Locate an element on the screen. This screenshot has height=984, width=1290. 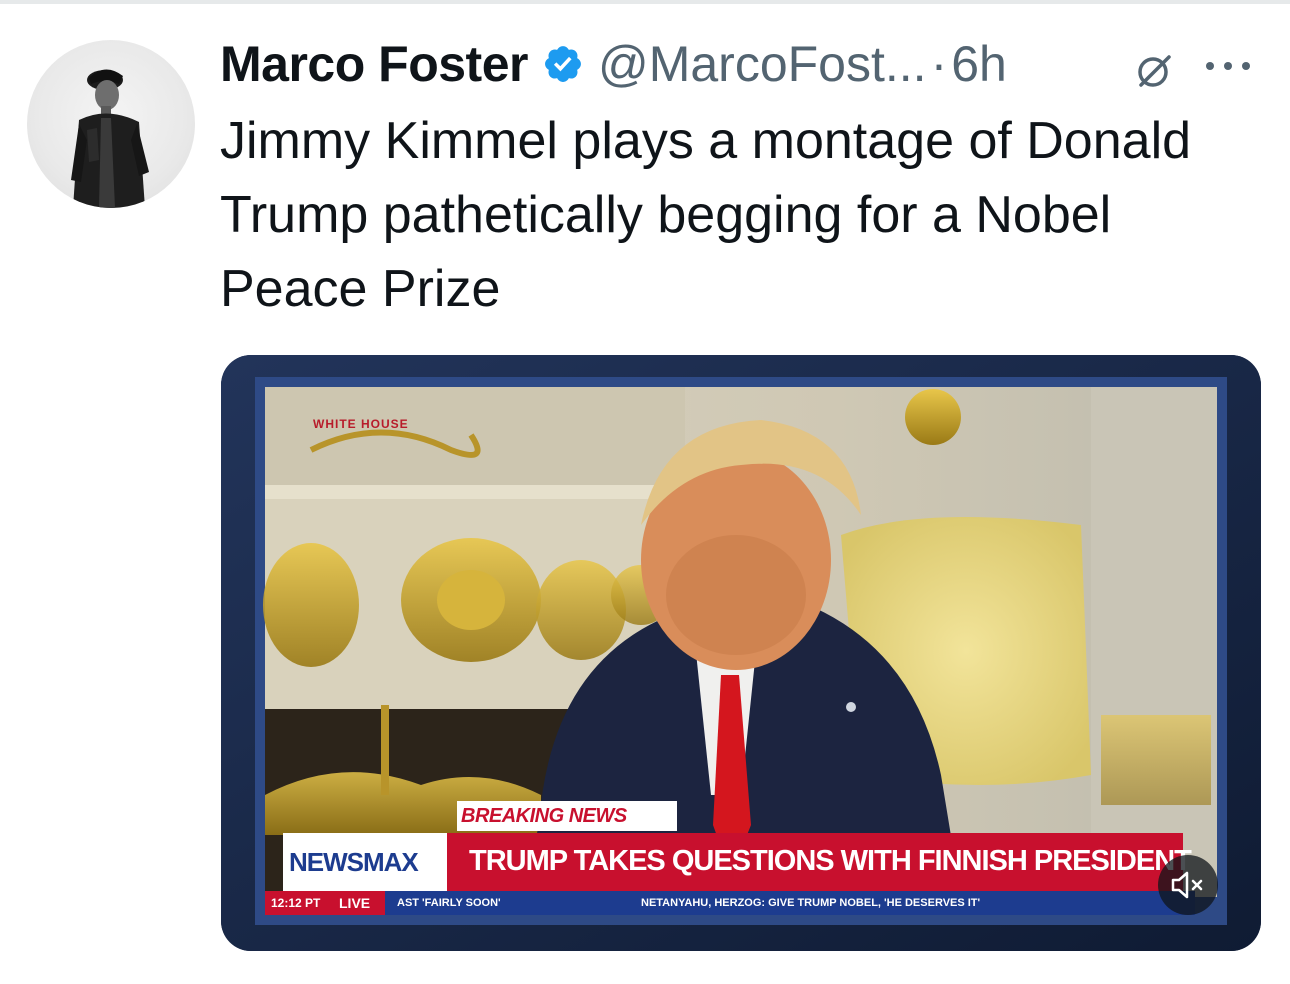
breaking-news-label: BREAKING NEWS is located at coordinates (544, 816).